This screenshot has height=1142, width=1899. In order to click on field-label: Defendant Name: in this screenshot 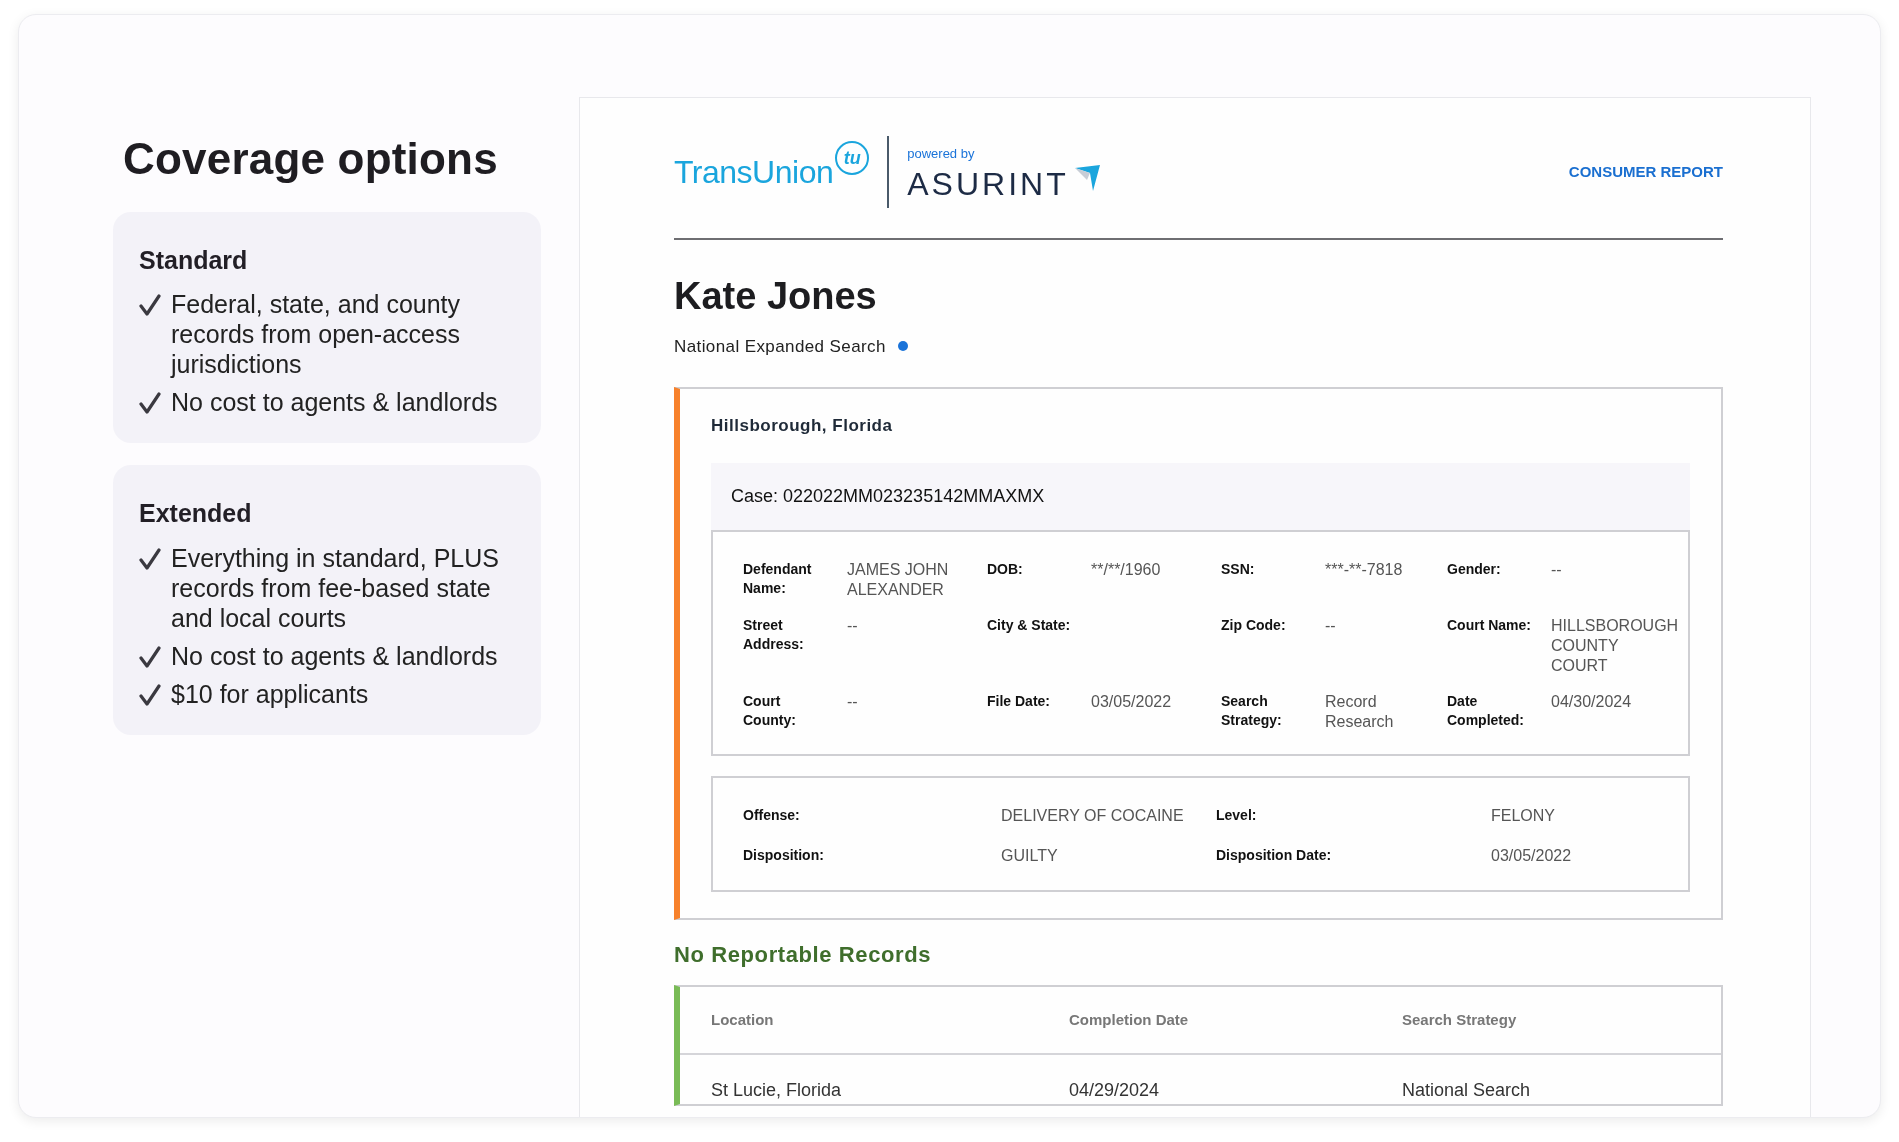, I will do `click(778, 578)`.